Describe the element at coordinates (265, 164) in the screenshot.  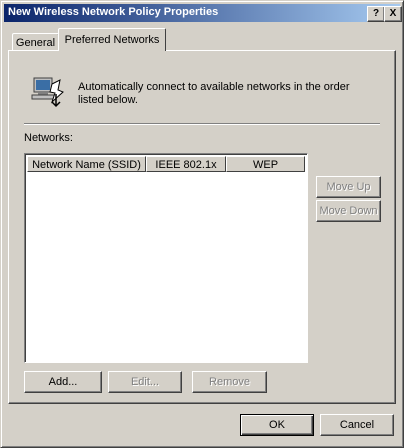
I see `column-header-wep: WEP` at that location.